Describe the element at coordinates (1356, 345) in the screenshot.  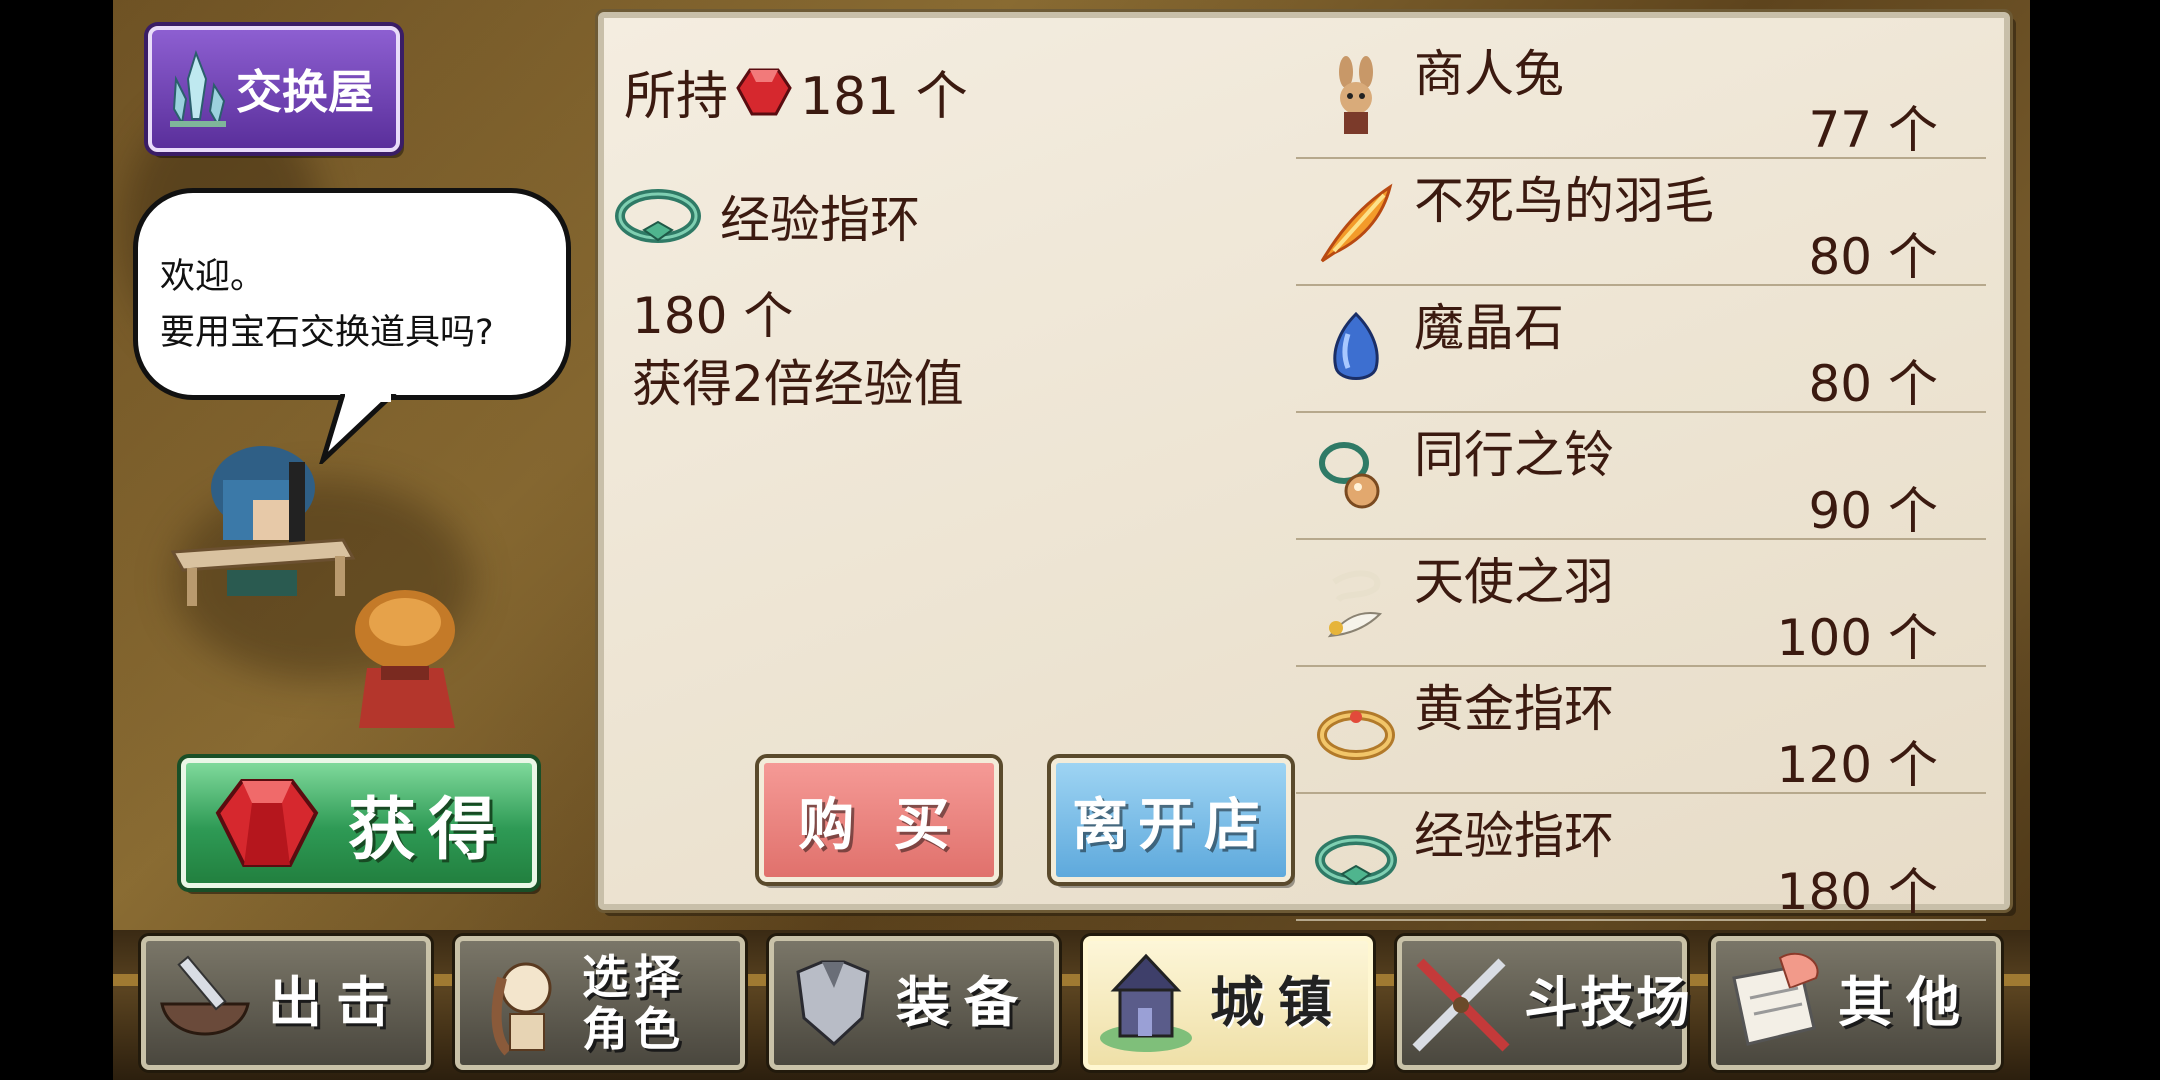
I see `blue-crystal-icon` at that location.